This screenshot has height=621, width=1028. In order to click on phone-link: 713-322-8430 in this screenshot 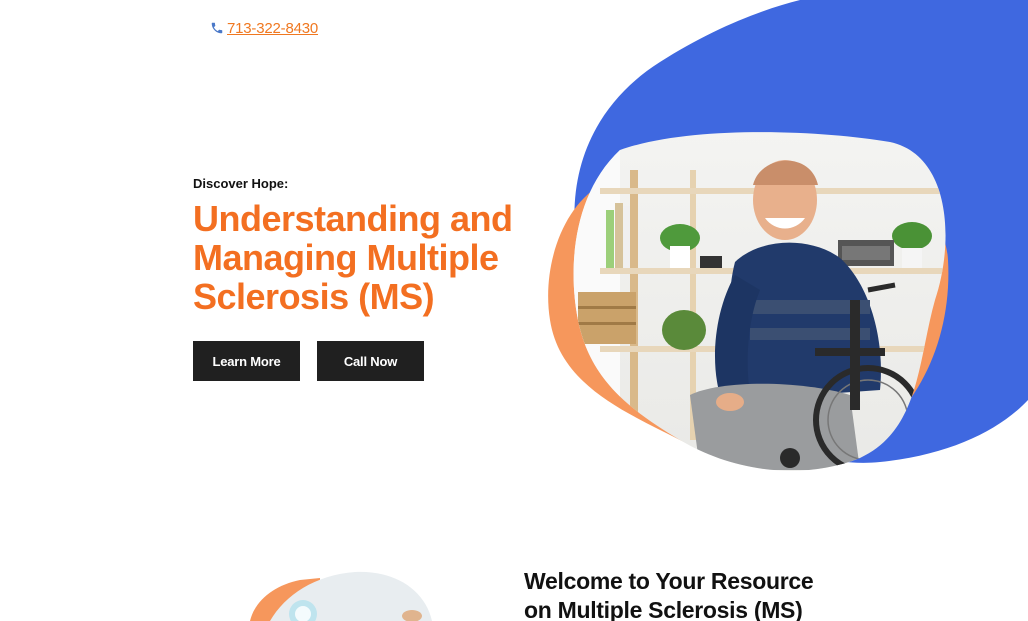, I will do `click(272, 28)`.